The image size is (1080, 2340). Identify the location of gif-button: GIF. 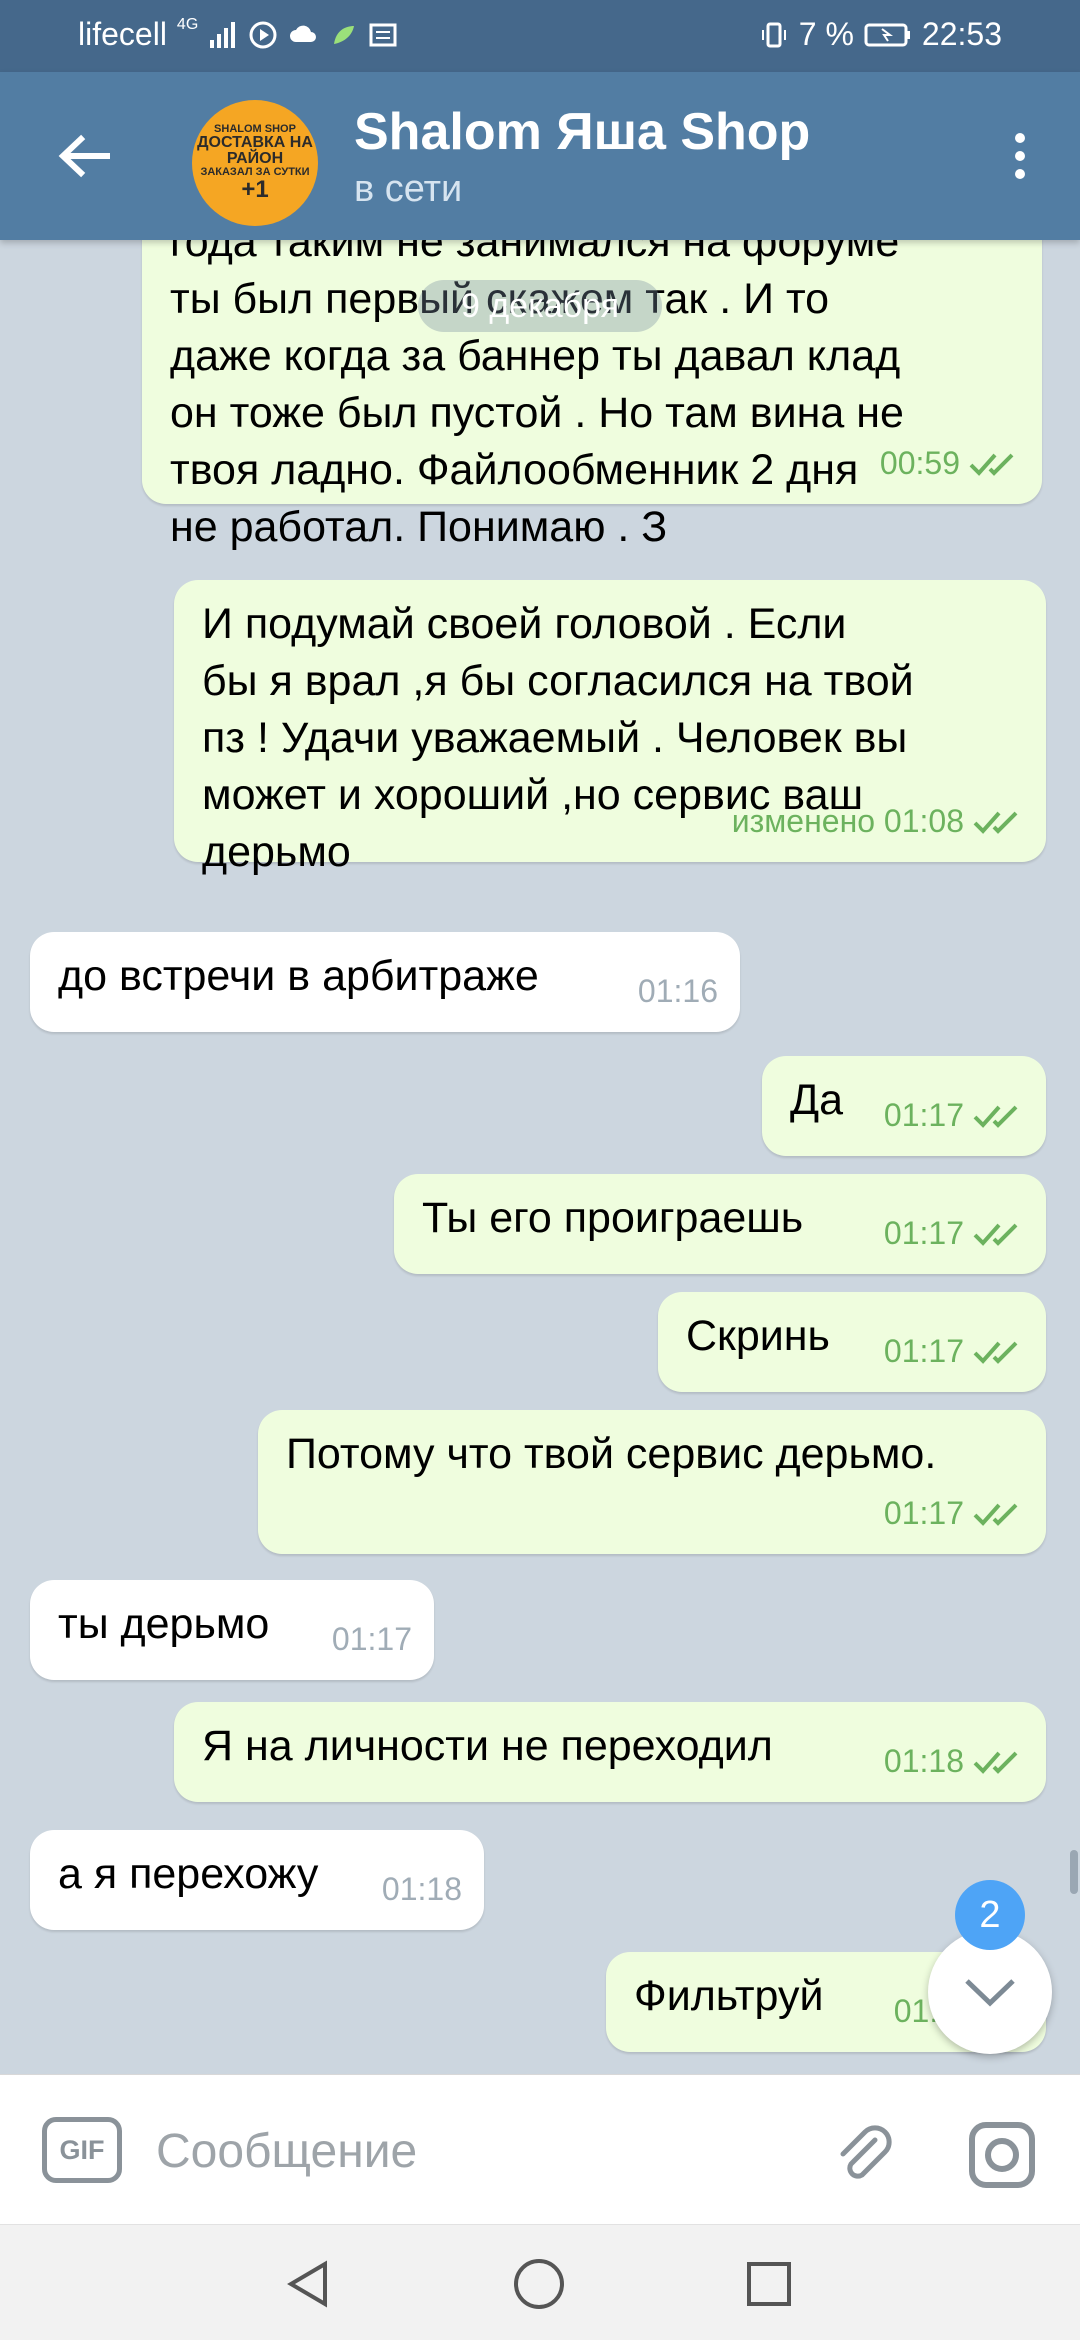
(82, 2150).